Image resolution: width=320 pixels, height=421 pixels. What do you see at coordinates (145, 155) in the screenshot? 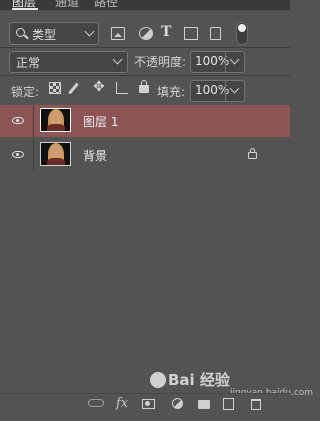
I see `layer-row-background: 背景` at bounding box center [145, 155].